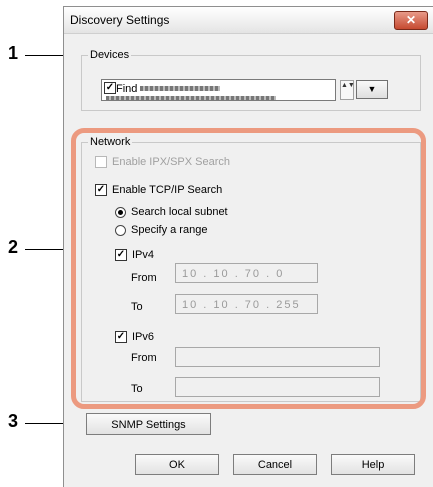  Describe the element at coordinates (248, 20) in the screenshot. I see `title-bar: Discovery Settings ✕` at that location.